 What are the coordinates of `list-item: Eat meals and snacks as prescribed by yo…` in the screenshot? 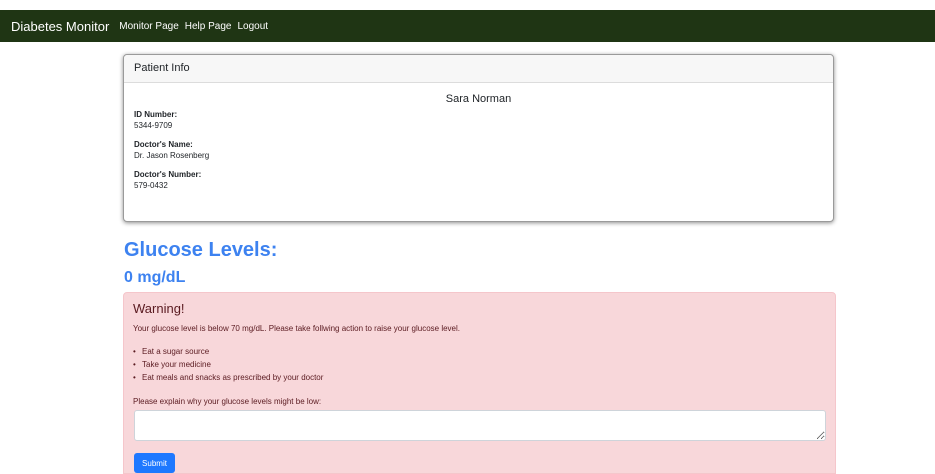 It's located at (228, 377).